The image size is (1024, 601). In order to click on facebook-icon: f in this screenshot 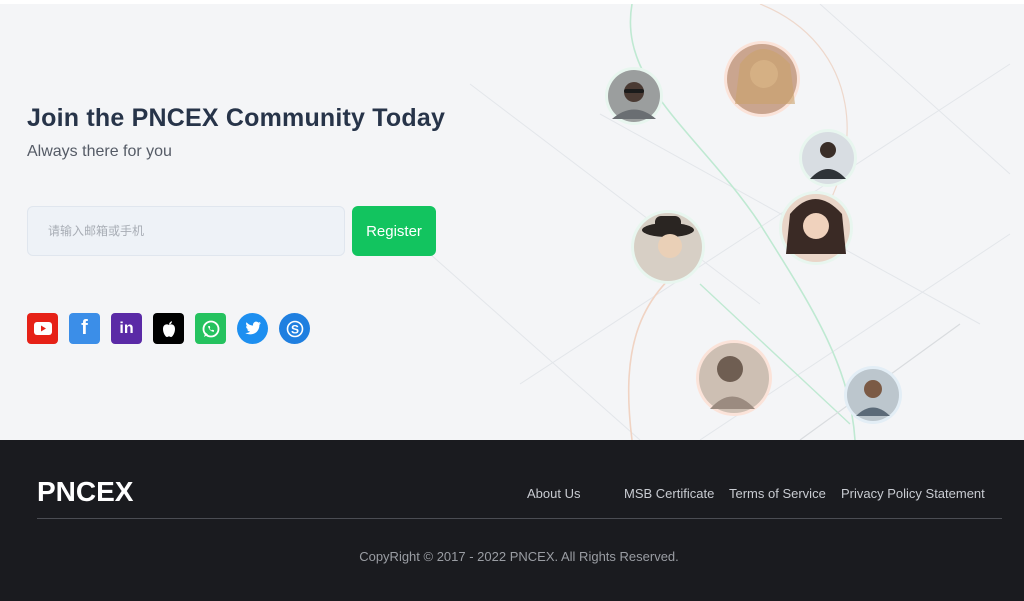, I will do `click(84, 328)`.